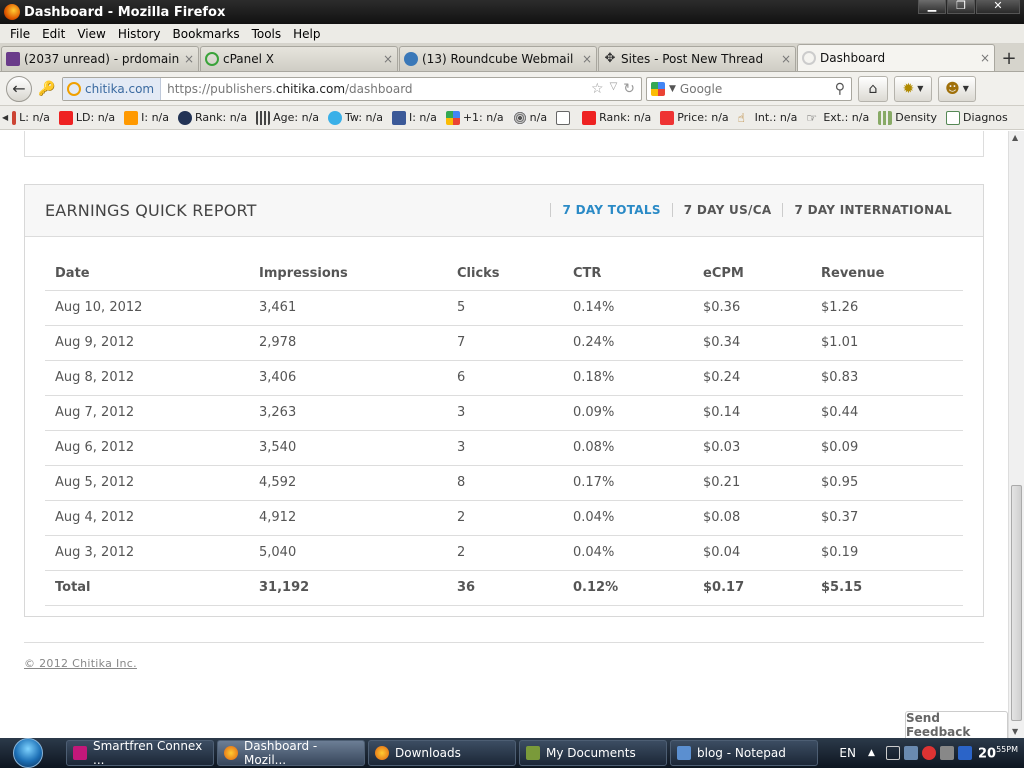 The image size is (1024, 768). I want to click on browser-tab-cpanel: cPanel X ×, so click(299, 58).